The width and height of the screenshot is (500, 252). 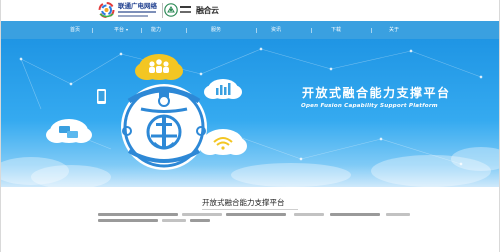 What do you see at coordinates (137, 12) in the screenshot?
I see `guangdian-logo-tagline` at bounding box center [137, 12].